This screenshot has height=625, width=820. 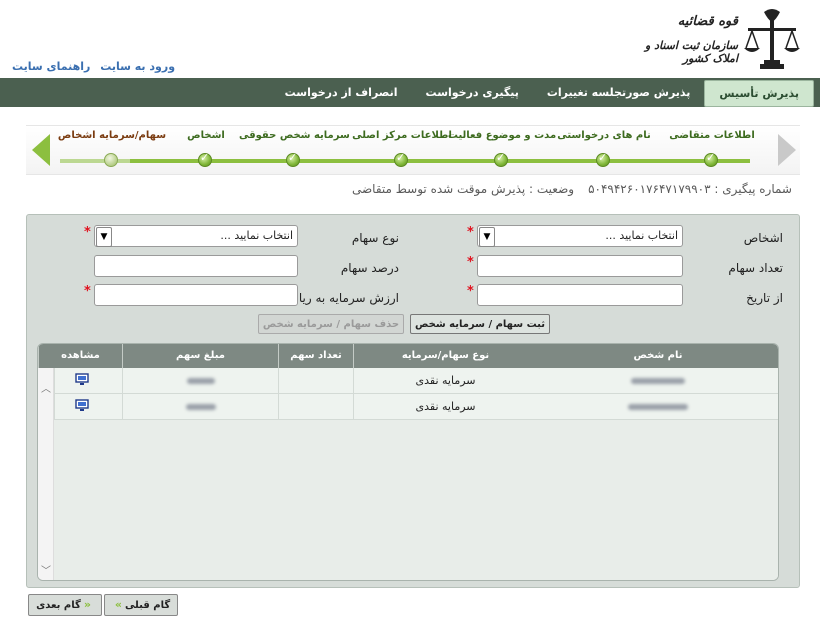 I want to click on wizard-step-names: نام های درخواستی ✓, so click(x=604, y=150).